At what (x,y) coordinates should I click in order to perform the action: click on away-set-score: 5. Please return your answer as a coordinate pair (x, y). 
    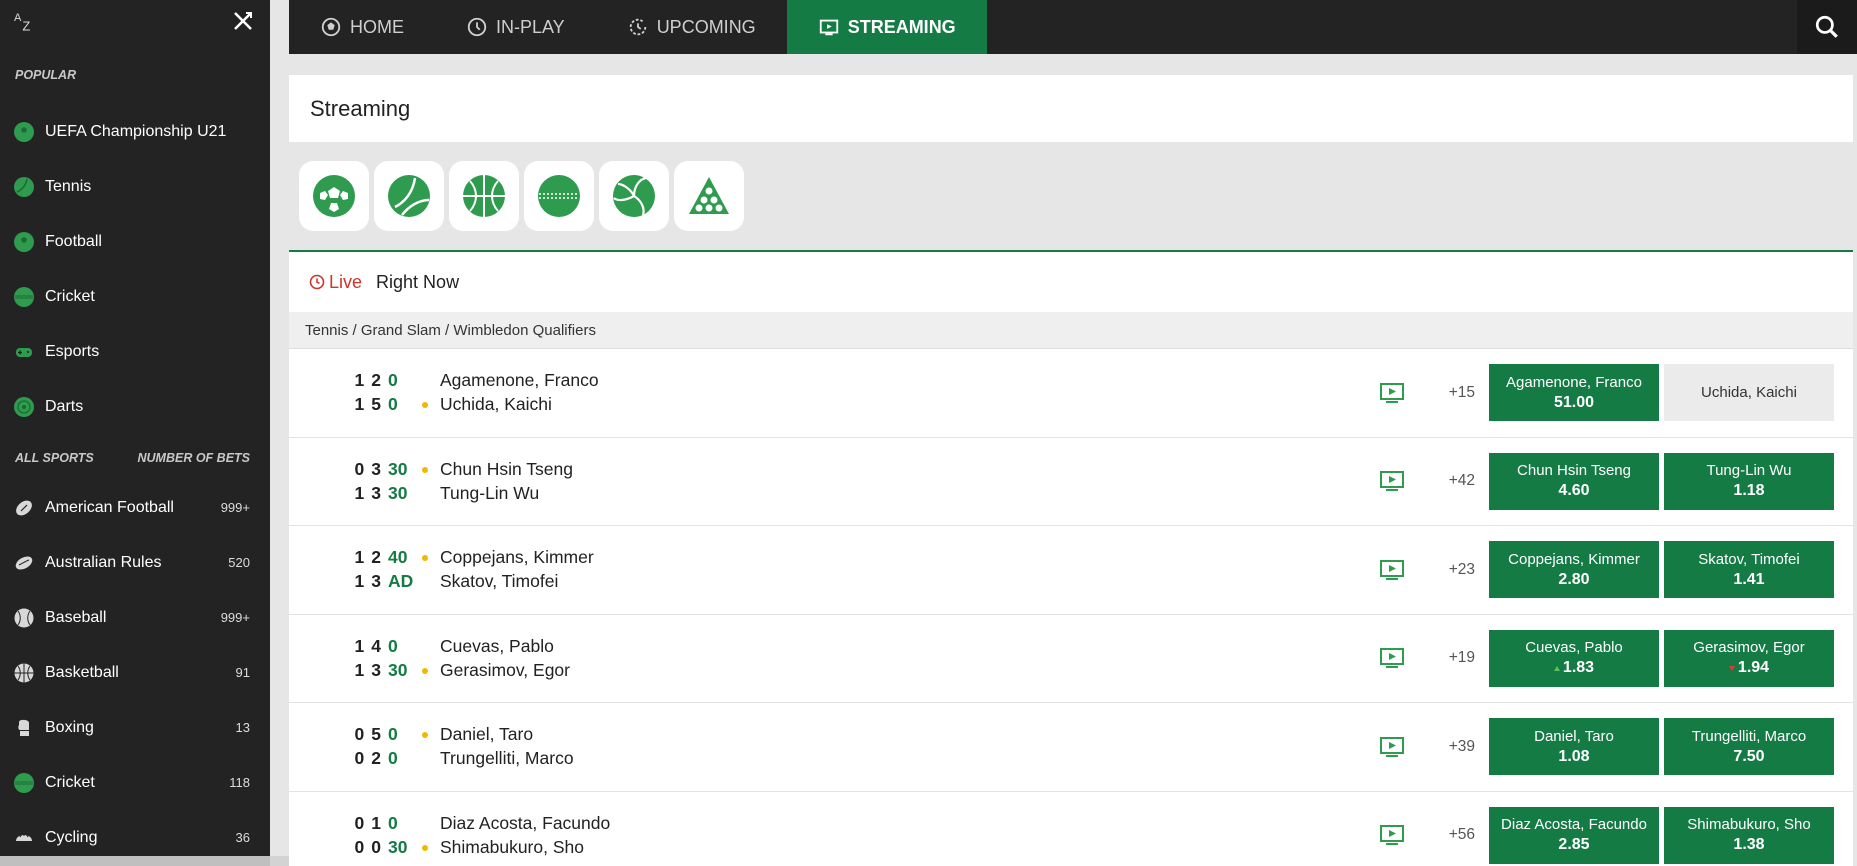
    Looking at the image, I should click on (376, 404).